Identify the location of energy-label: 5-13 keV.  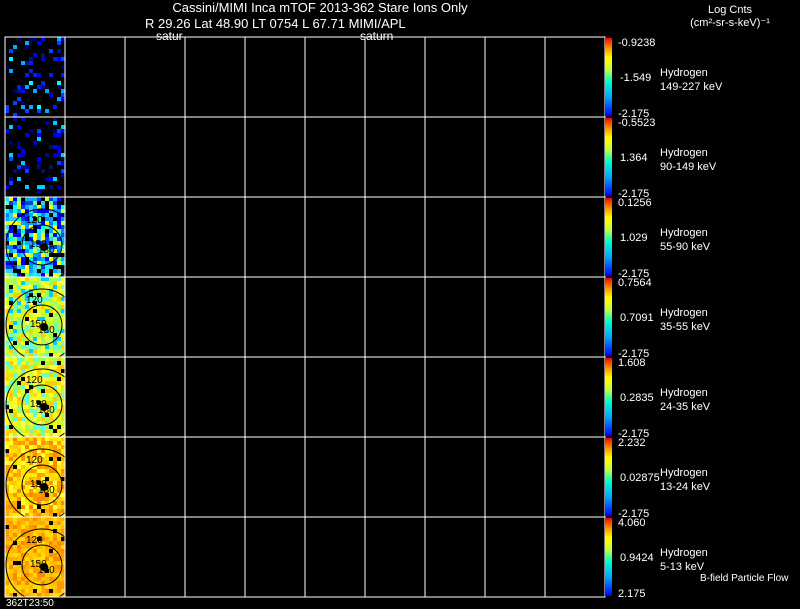
(682, 567).